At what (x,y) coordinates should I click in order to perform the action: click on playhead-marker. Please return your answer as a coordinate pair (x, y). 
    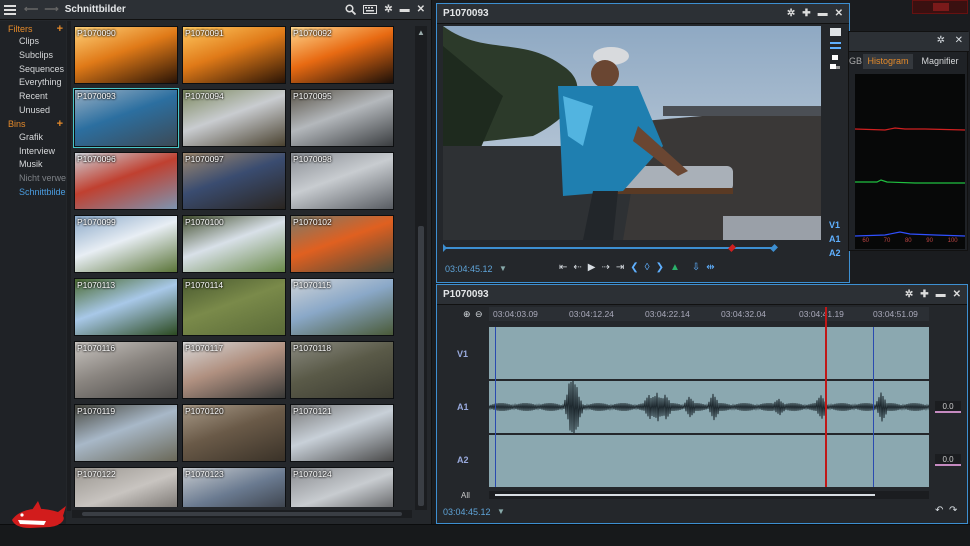
    Looking at the image, I should click on (732, 248).